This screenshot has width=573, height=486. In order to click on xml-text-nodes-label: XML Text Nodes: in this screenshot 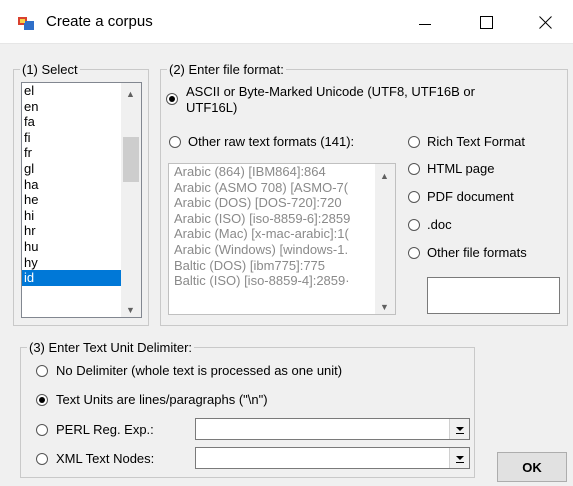, I will do `click(105, 458)`.